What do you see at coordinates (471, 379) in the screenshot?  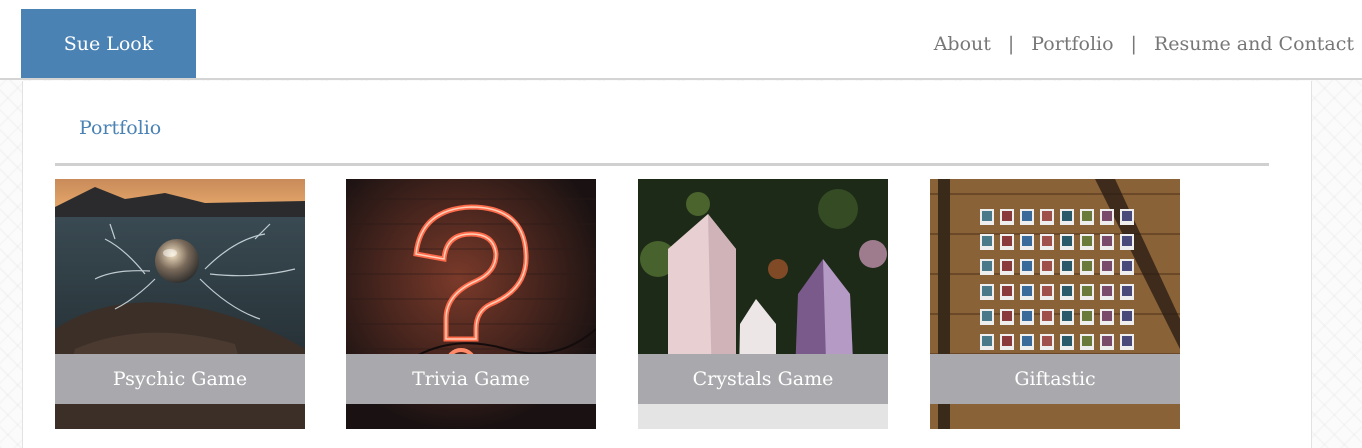 I see `card-caption: Trivia Game` at bounding box center [471, 379].